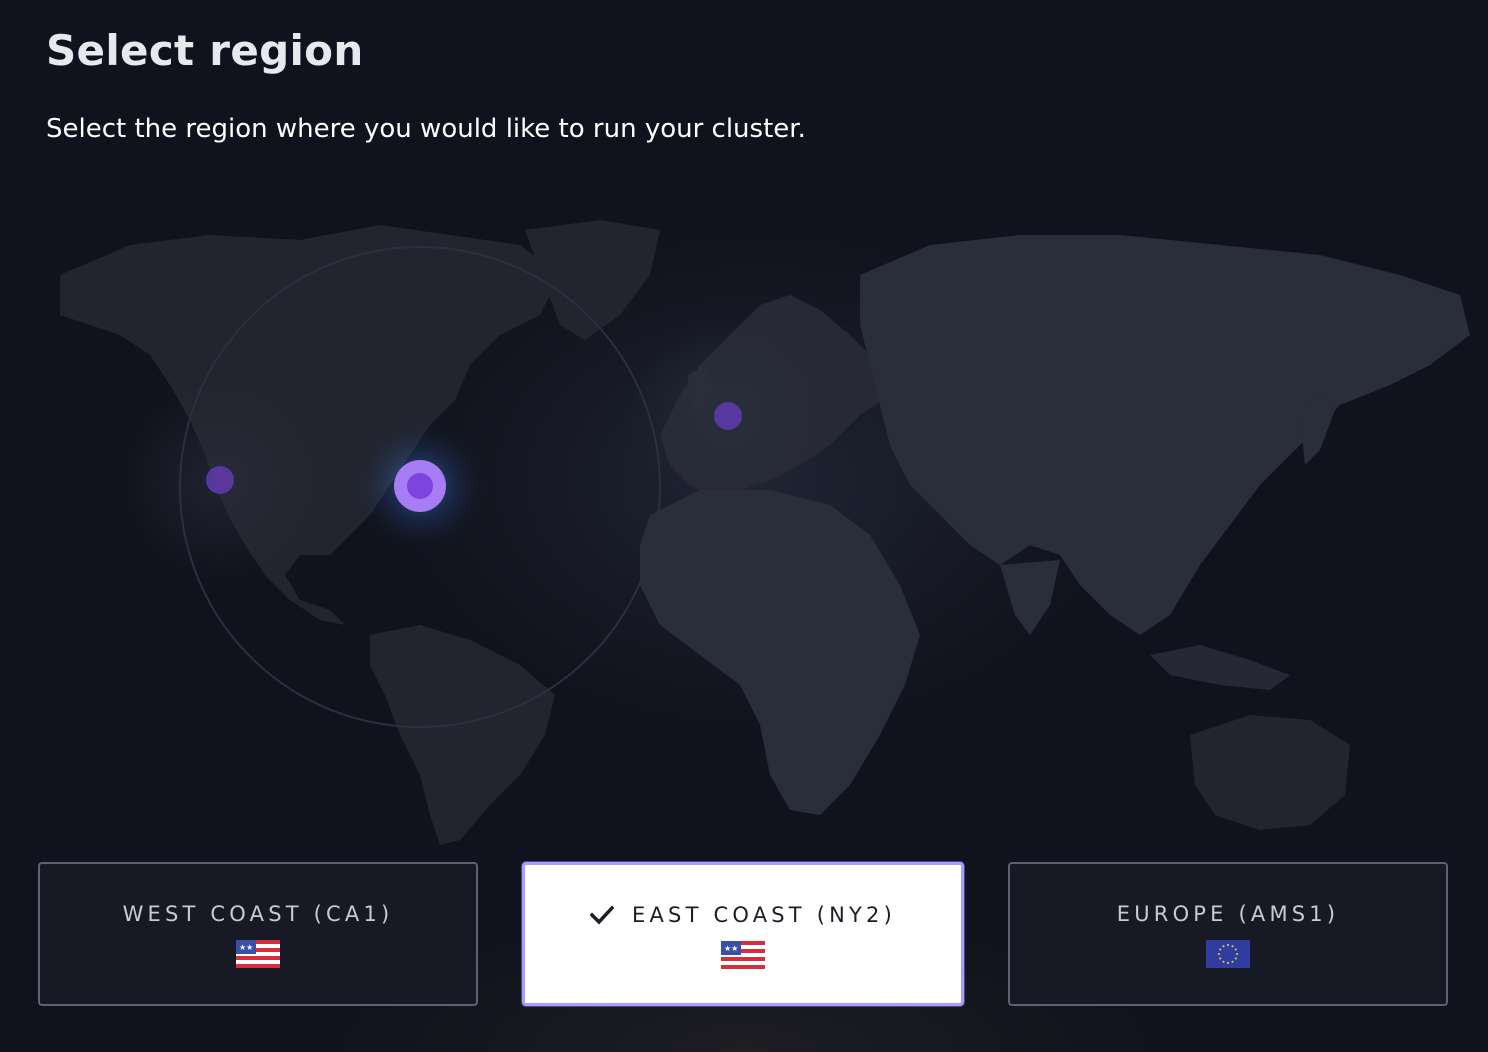 This screenshot has width=1488, height=1052. Describe the element at coordinates (420, 486) in the screenshot. I see `east-coast-marker-core` at that location.